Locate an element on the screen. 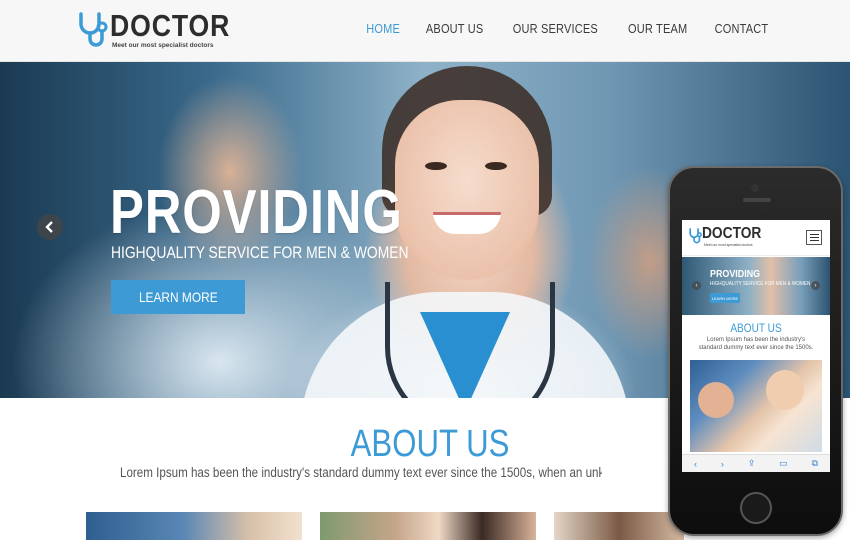 The height and width of the screenshot is (540, 850). nav-our-services: OUR SERVICES is located at coordinates (555, 29).